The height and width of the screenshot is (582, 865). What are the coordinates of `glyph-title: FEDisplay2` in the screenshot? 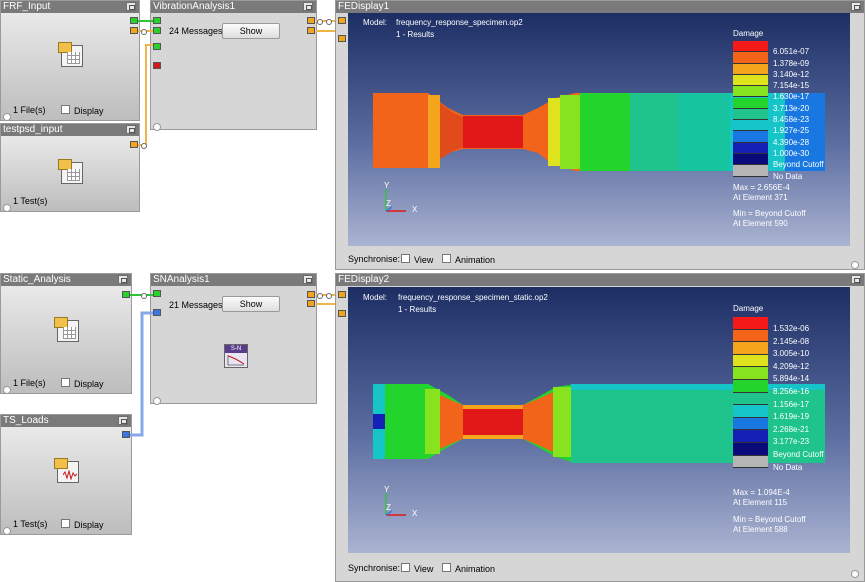 It's located at (600, 280).